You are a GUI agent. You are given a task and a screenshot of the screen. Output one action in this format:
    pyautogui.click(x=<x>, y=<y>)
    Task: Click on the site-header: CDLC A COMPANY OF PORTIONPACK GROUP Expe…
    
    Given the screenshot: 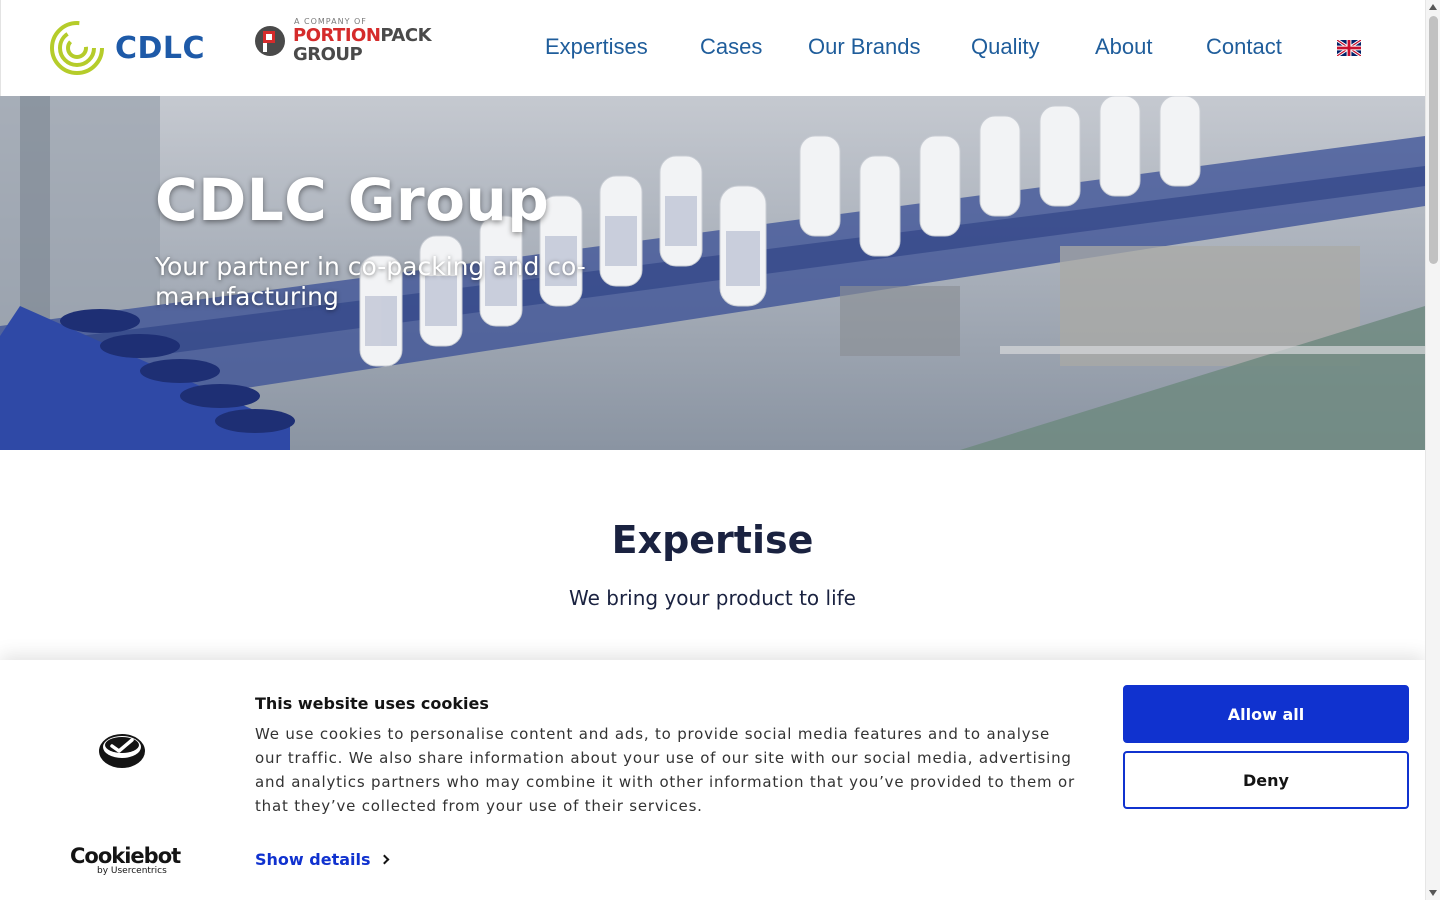 What is the action you would take?
    pyautogui.click(x=712, y=48)
    